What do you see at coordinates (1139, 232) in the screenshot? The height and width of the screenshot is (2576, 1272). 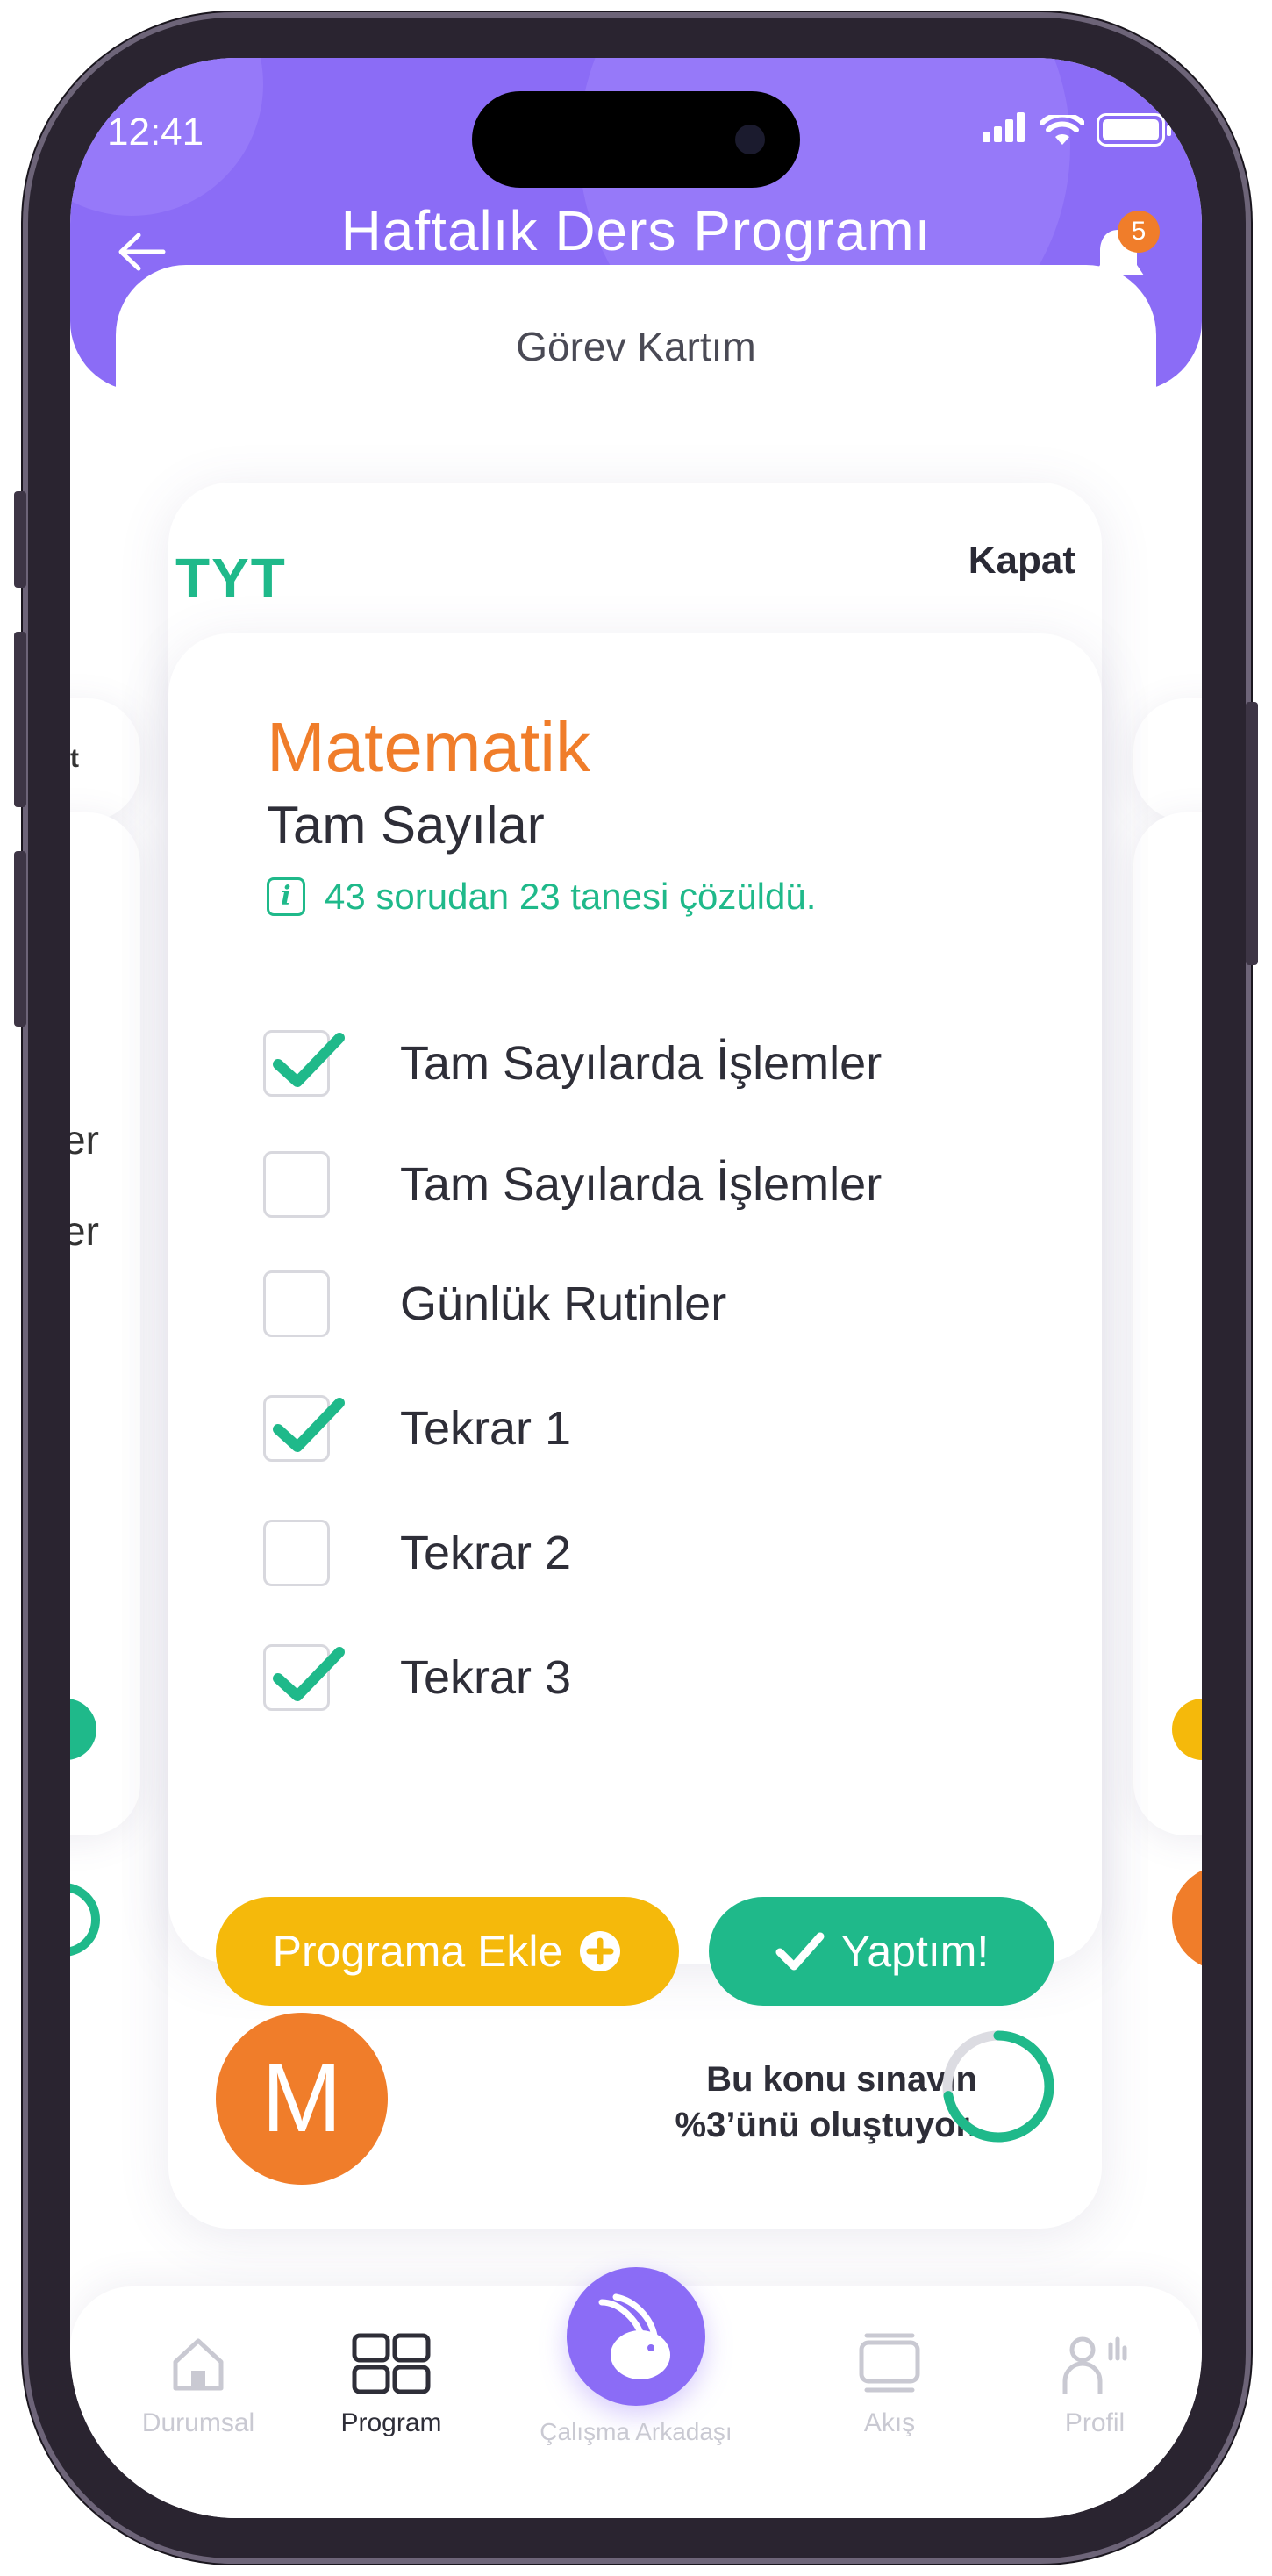 I see `notification-badge: 5` at bounding box center [1139, 232].